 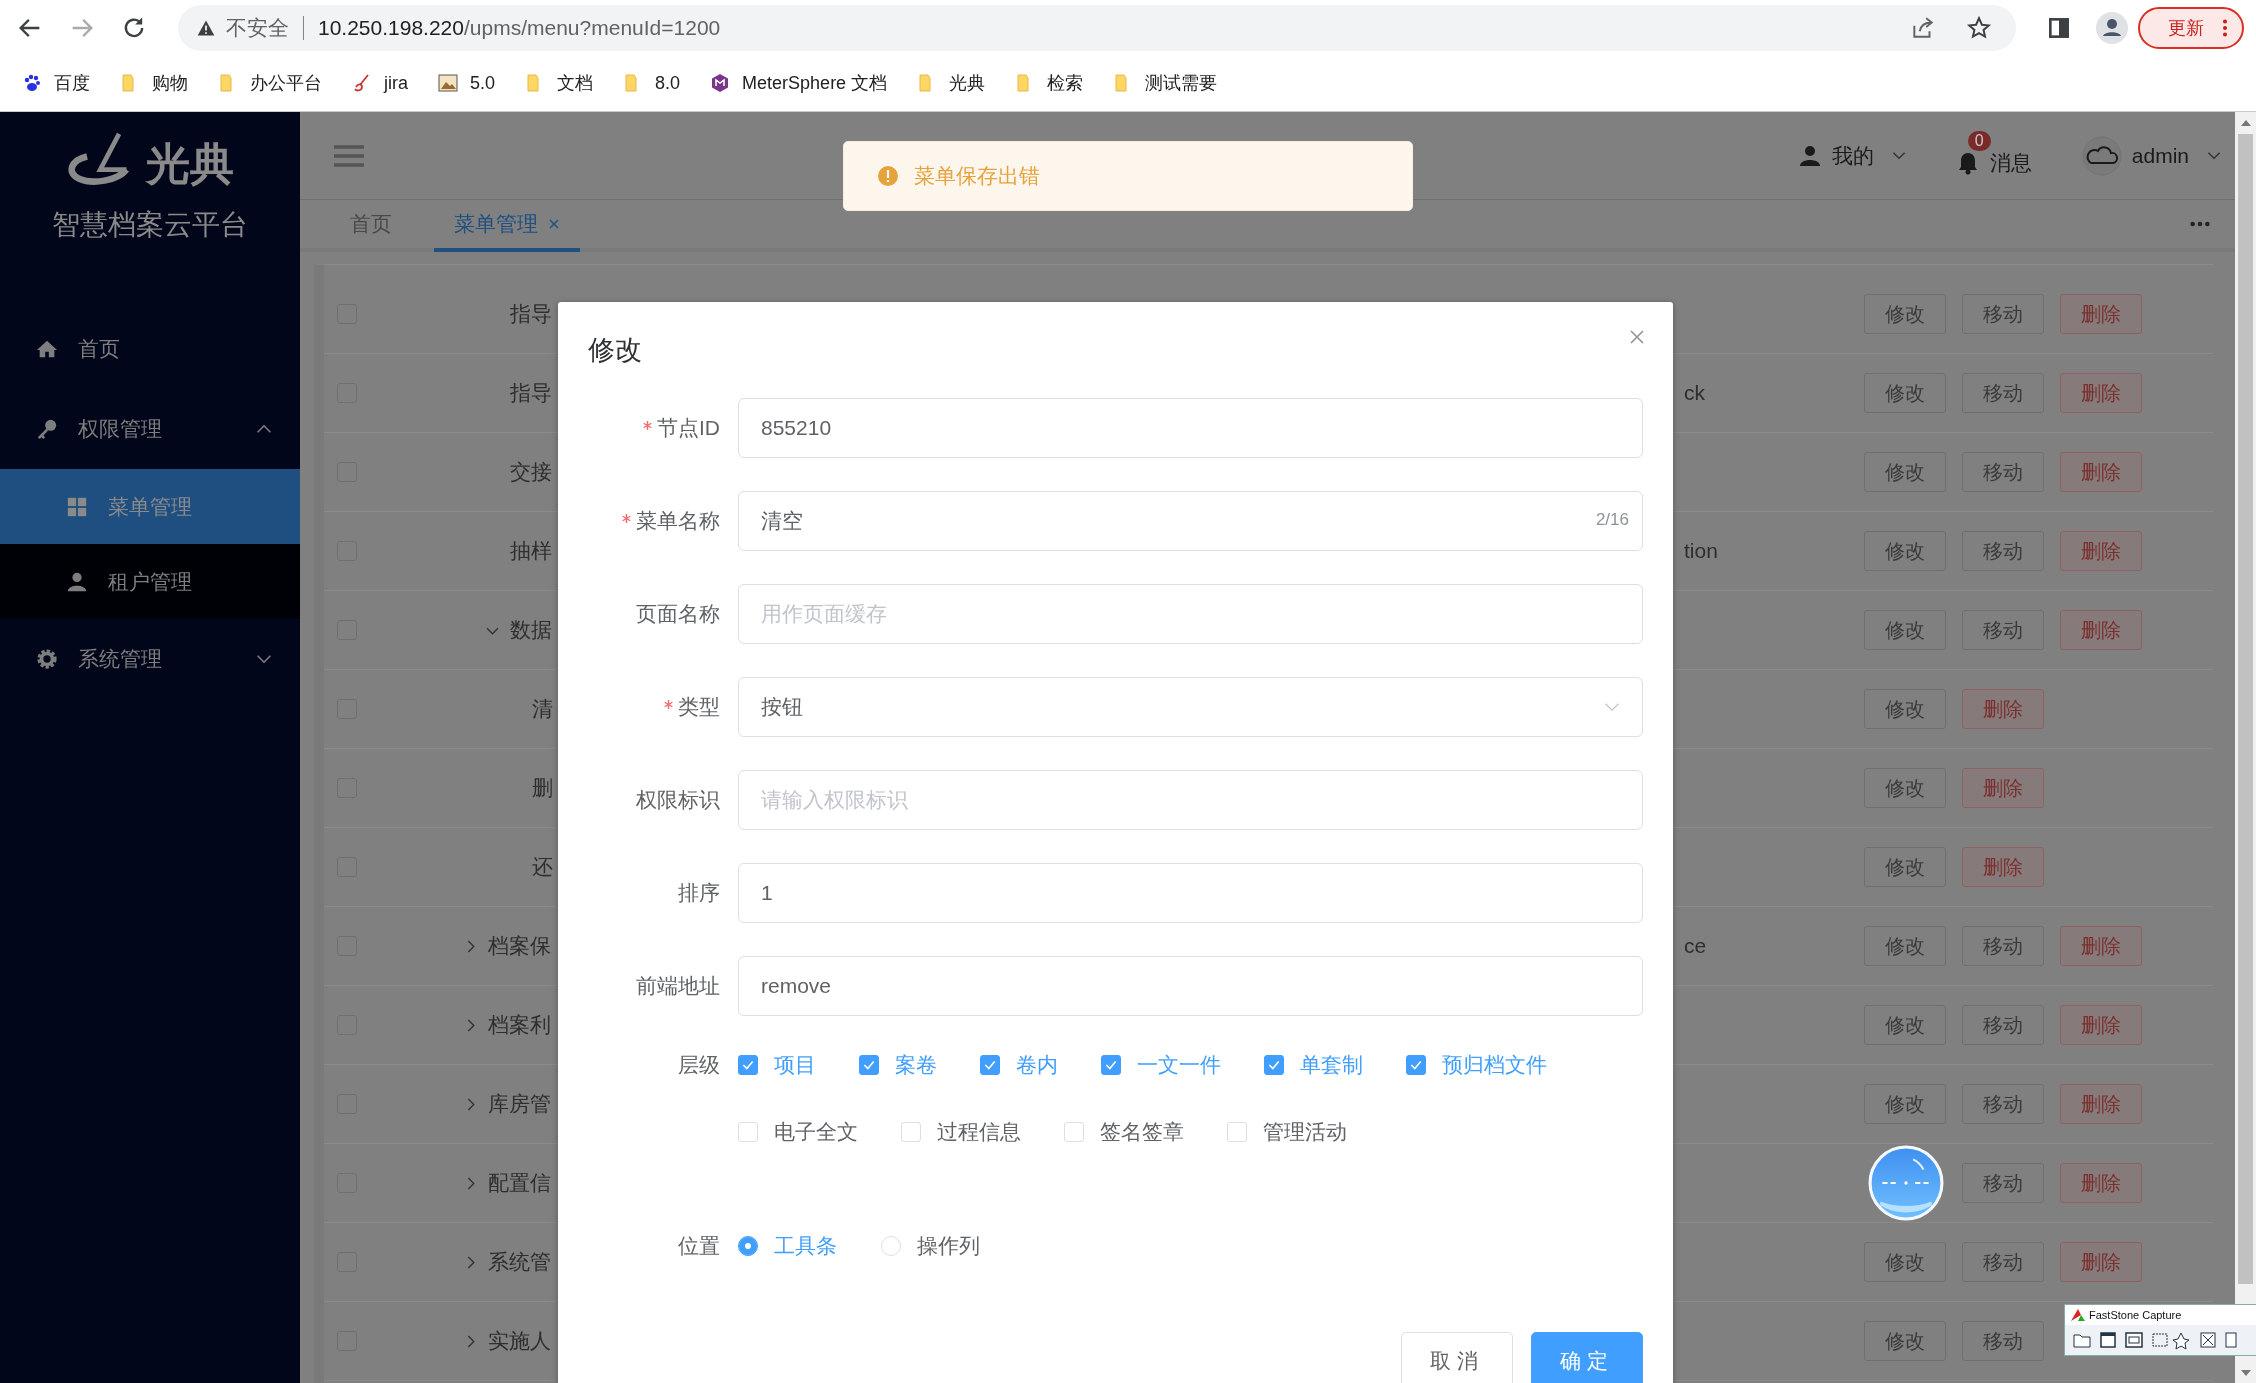 I want to click on scrollbar, so click(x=2245, y=747).